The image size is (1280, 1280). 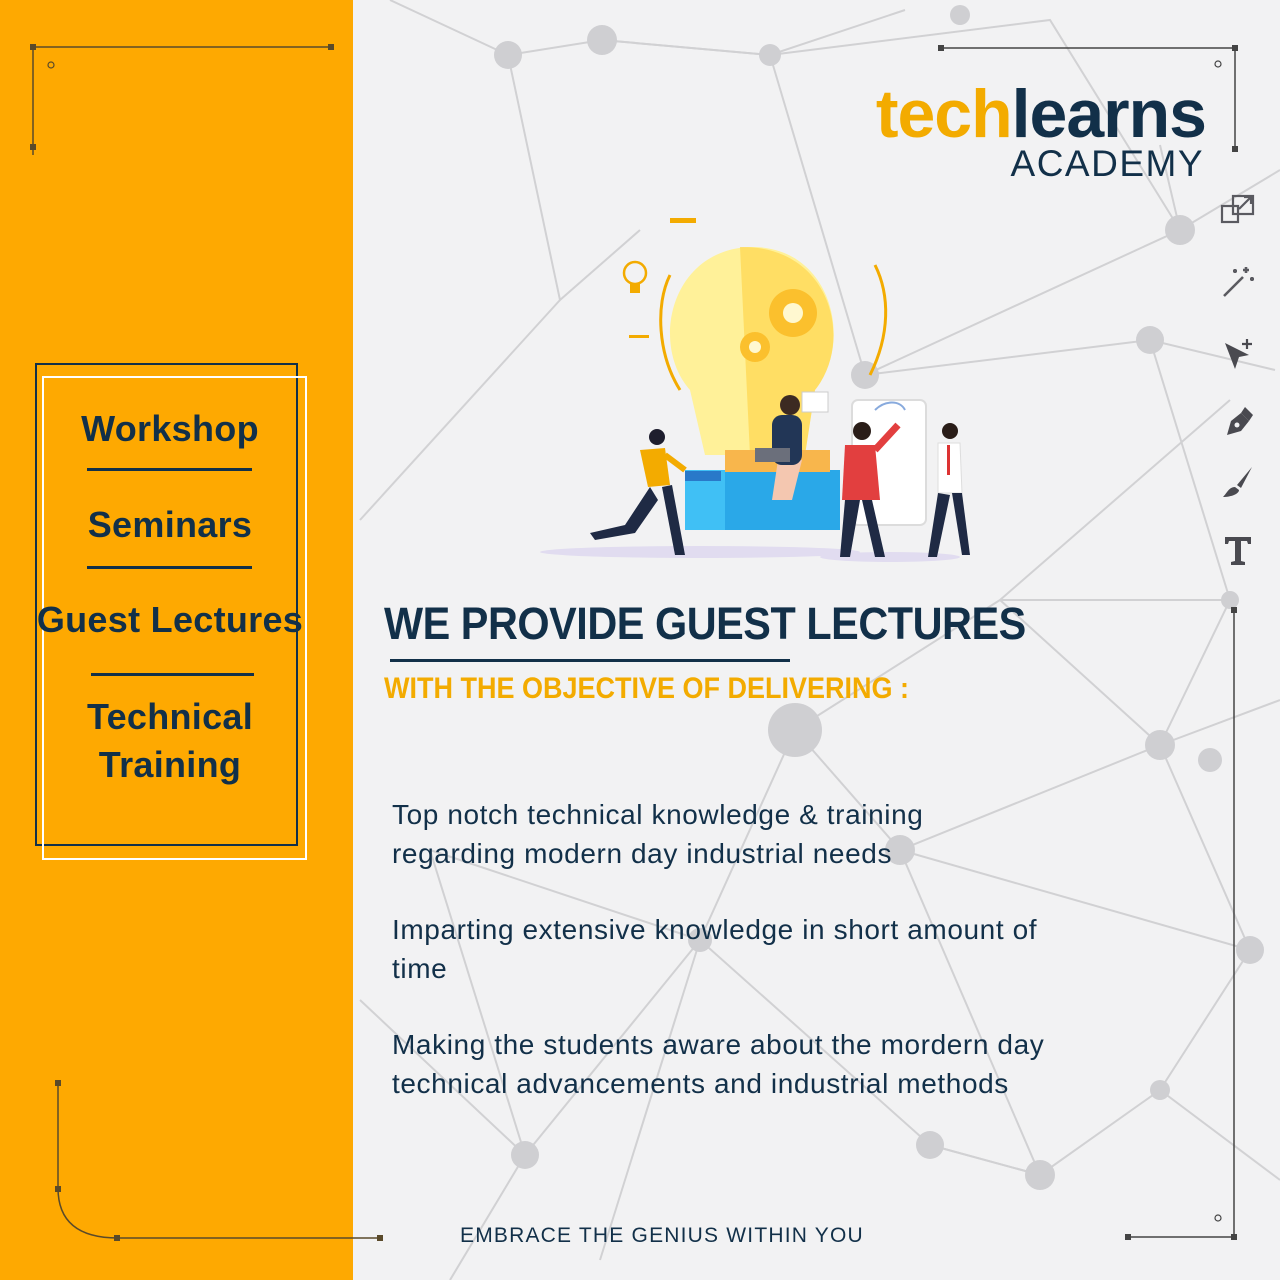 I want to click on menu-item-guest-lectures: Guest Lectures, so click(x=170, y=619).